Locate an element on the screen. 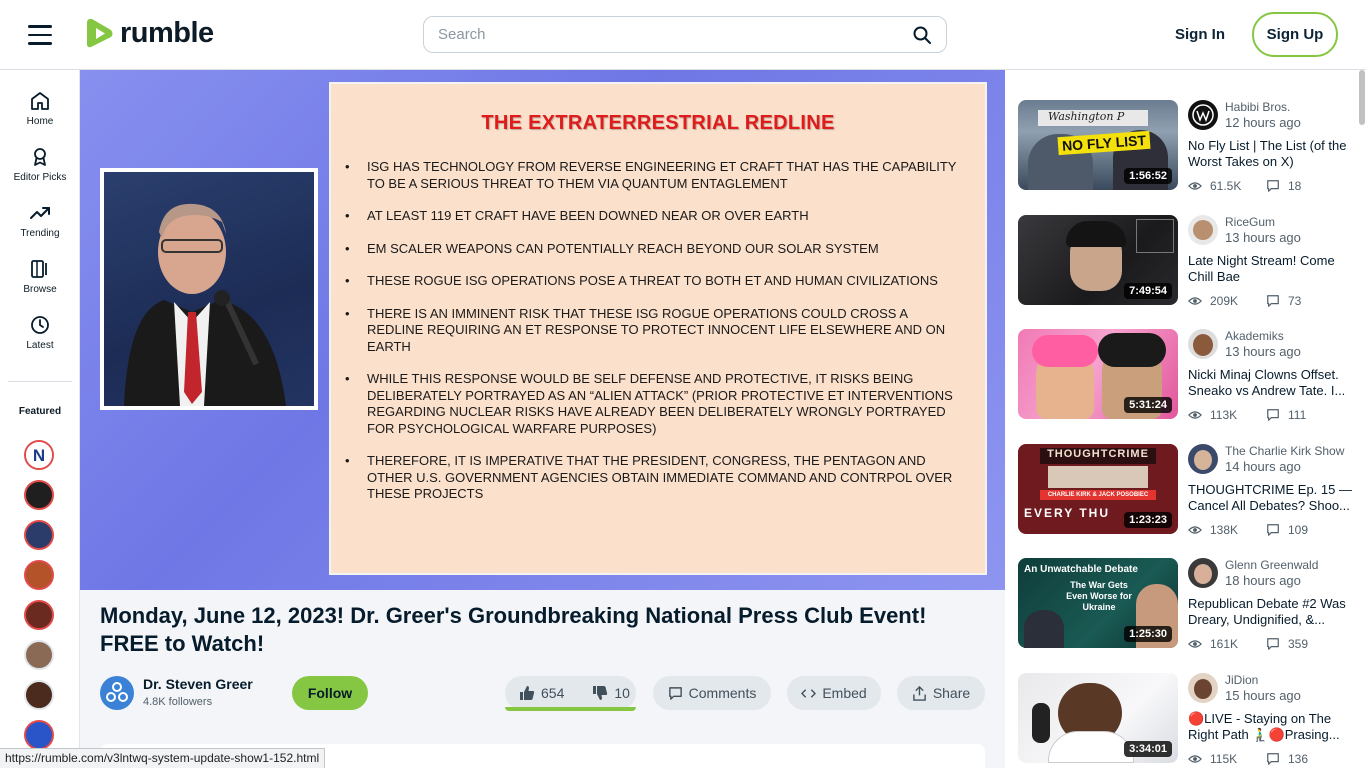 The width and height of the screenshot is (1366, 774). nav-editor-picks: Editor Picks is located at coordinates (40, 164).